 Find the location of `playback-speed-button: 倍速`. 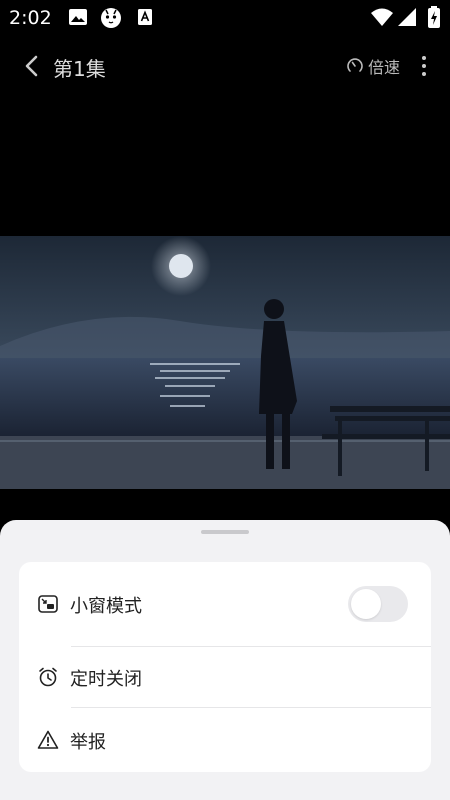

playback-speed-button: 倍速 is located at coordinates (373, 66).